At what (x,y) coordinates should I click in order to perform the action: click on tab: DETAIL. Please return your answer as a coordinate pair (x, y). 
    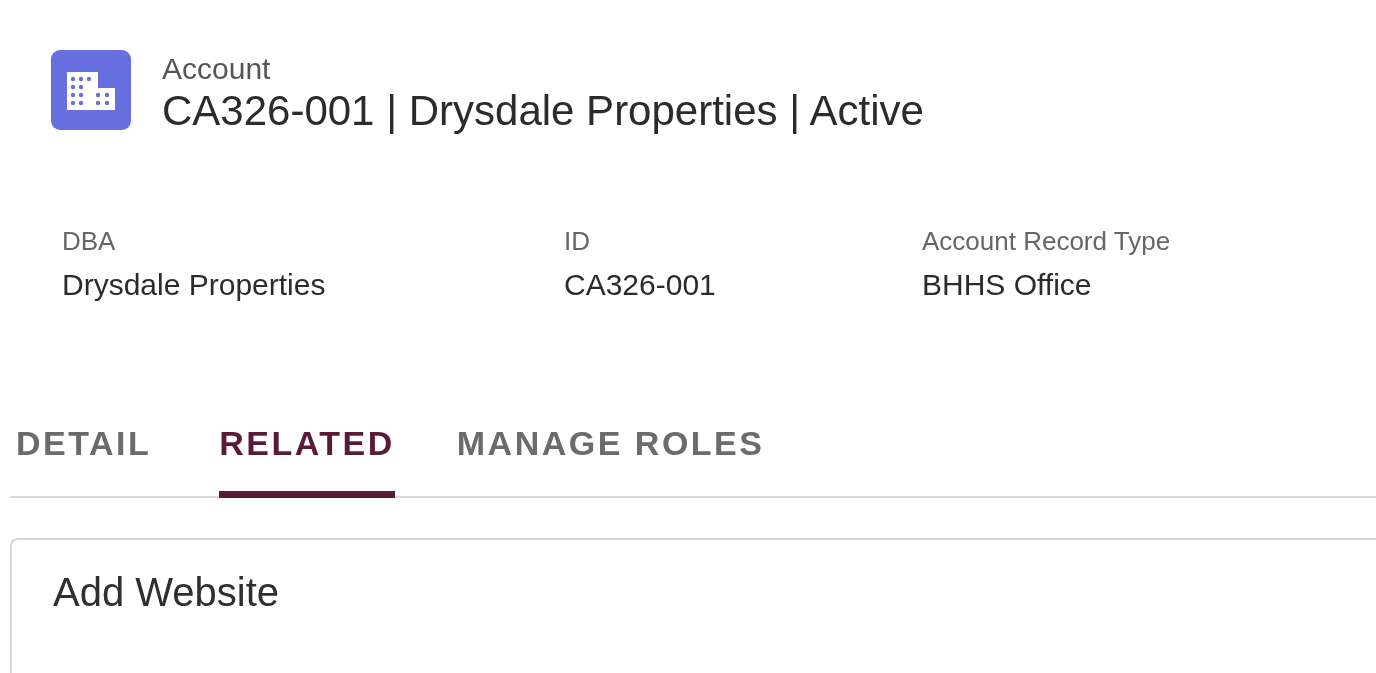
    Looking at the image, I should click on (84, 461).